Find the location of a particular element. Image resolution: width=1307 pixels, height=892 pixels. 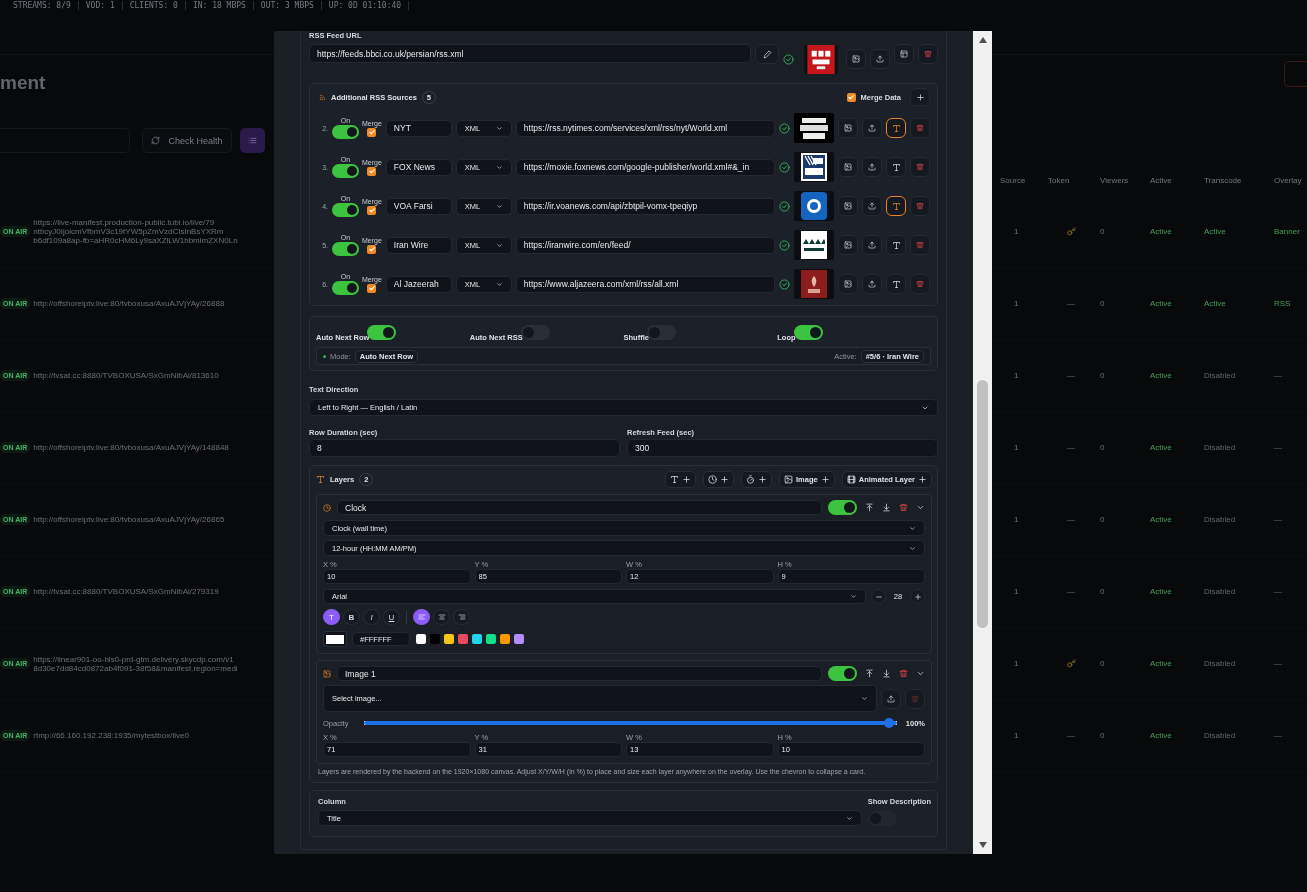

plus-icon is located at coordinates (920, 97).